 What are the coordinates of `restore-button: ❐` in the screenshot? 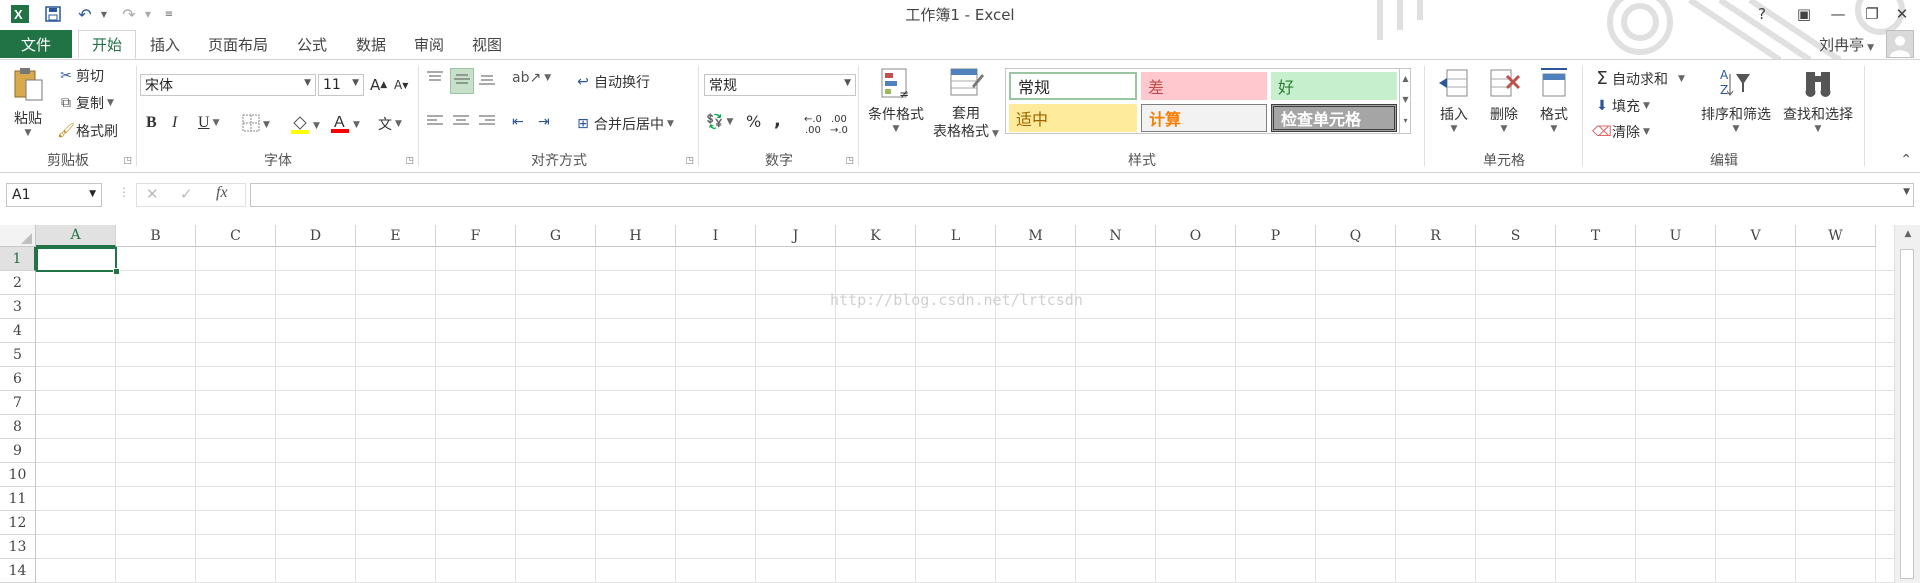 It's located at (1872, 14).